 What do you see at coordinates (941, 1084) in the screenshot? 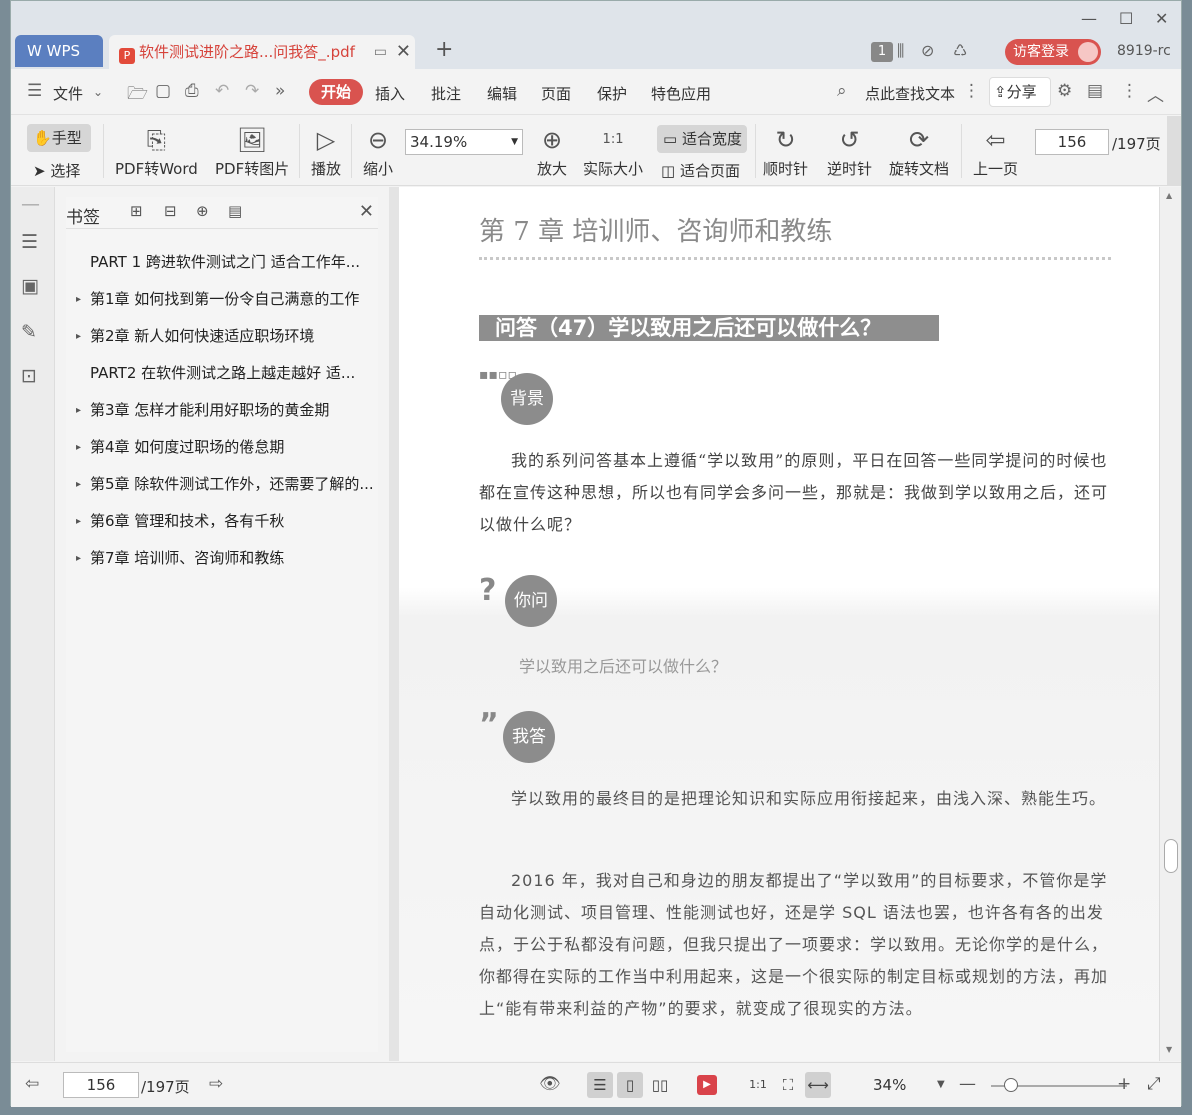
I see `zoom-dropdown-icon: ▼` at bounding box center [941, 1084].